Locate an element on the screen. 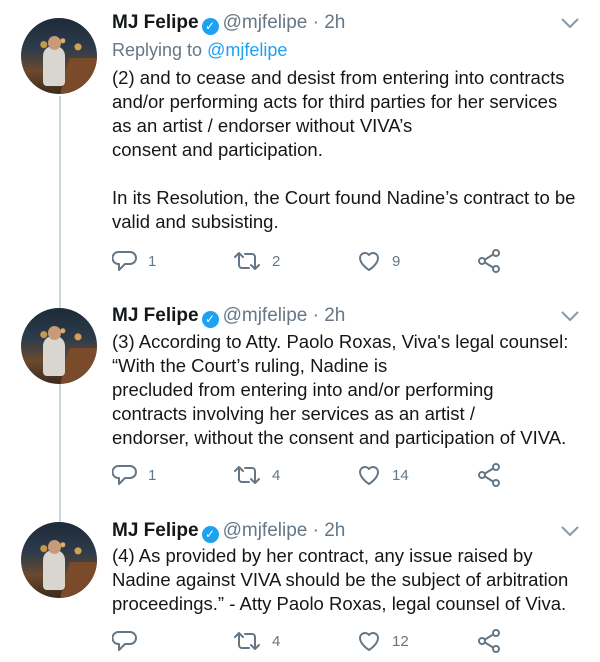 The width and height of the screenshot is (600, 662). like-count: 14 is located at coordinates (400, 475).